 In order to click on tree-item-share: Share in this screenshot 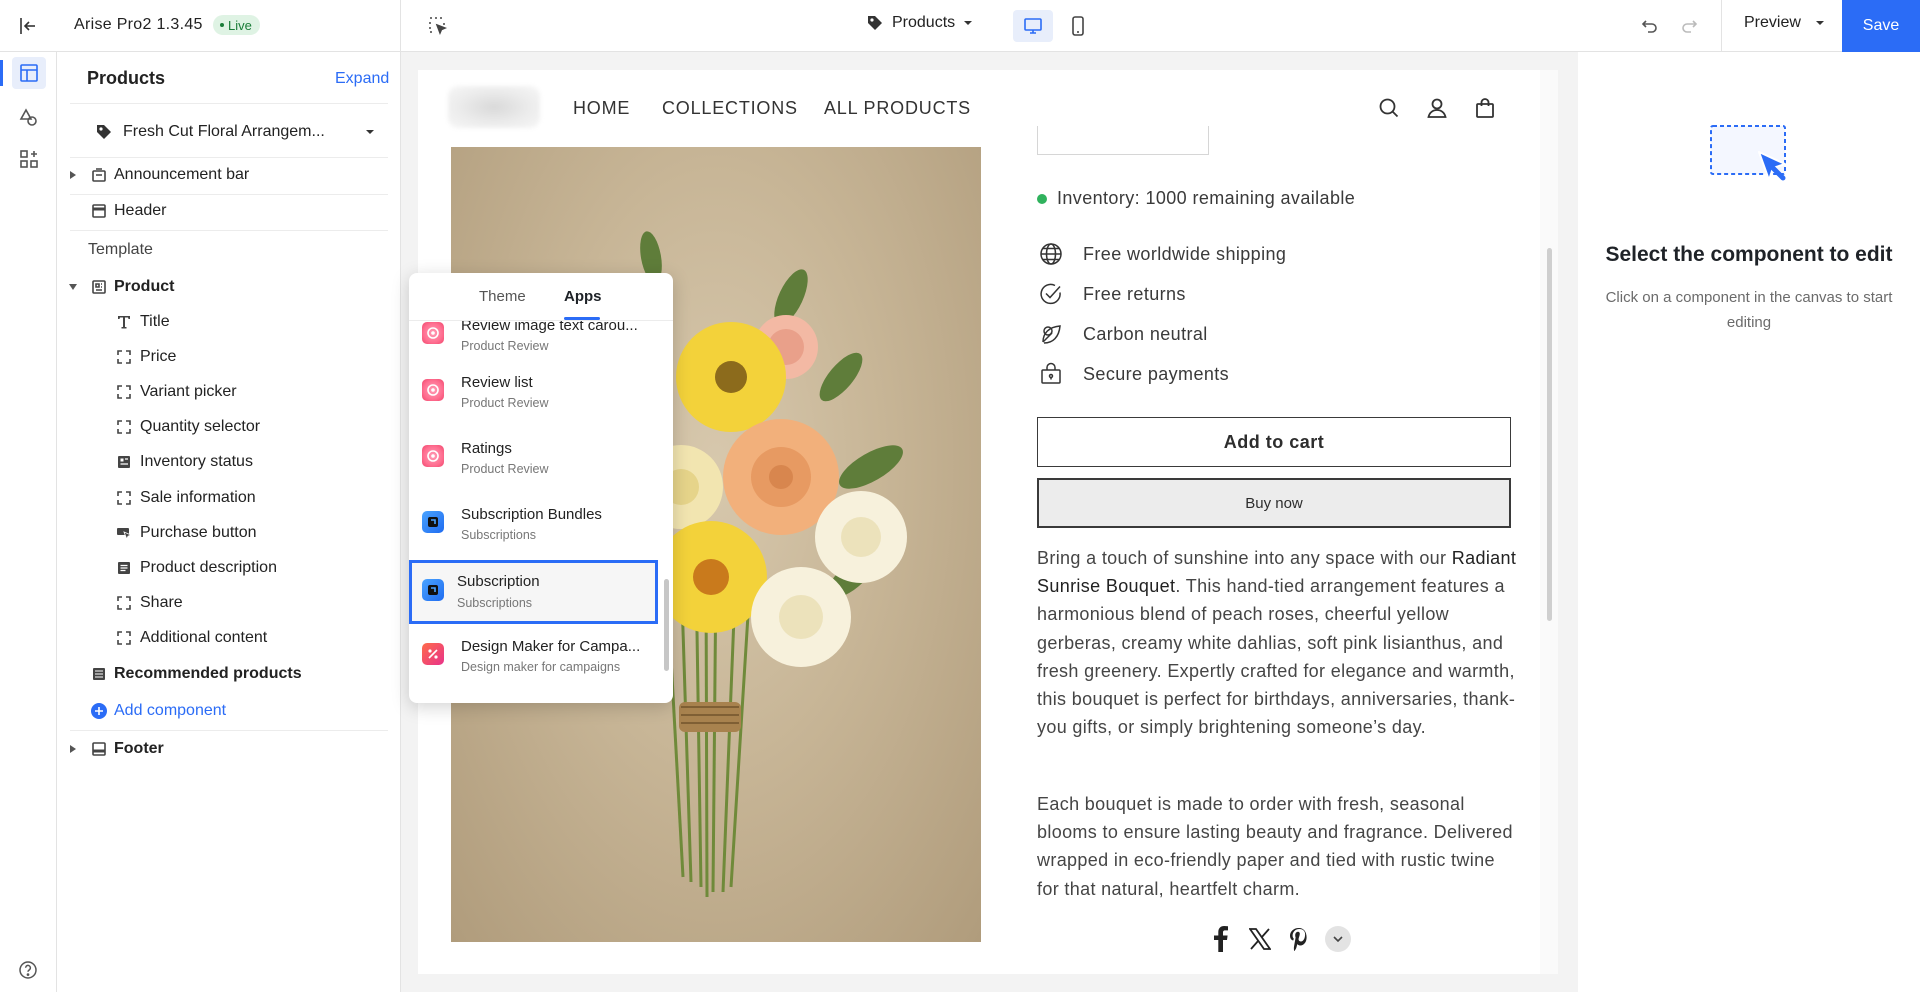, I will do `click(228, 603)`.